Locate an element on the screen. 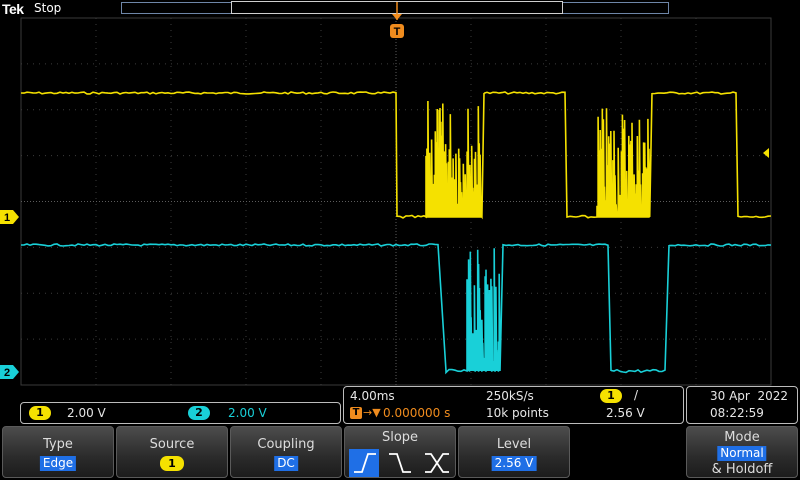  coupling-title: Coupling is located at coordinates (286, 444).